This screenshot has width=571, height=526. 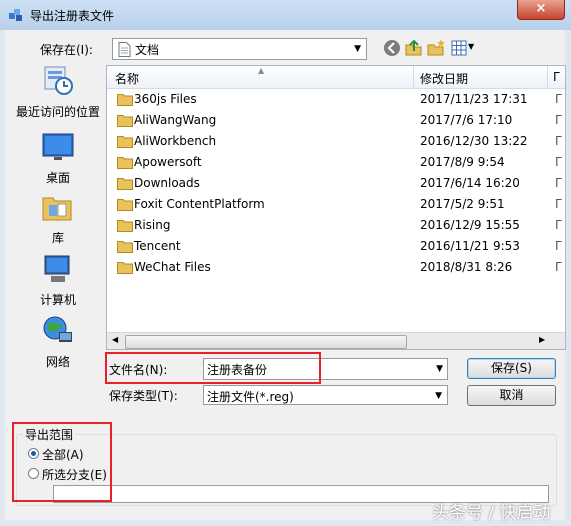 I want to click on file-name: Rising, so click(x=152, y=225).